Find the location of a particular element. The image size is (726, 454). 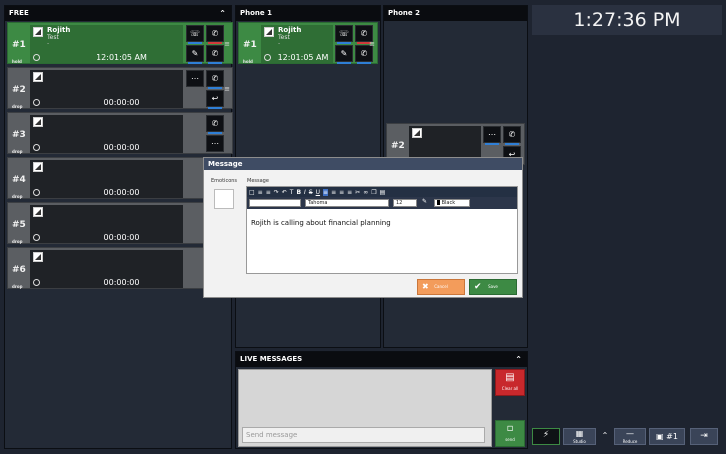

clock-display: 1:27:36 PM is located at coordinates (627, 20).